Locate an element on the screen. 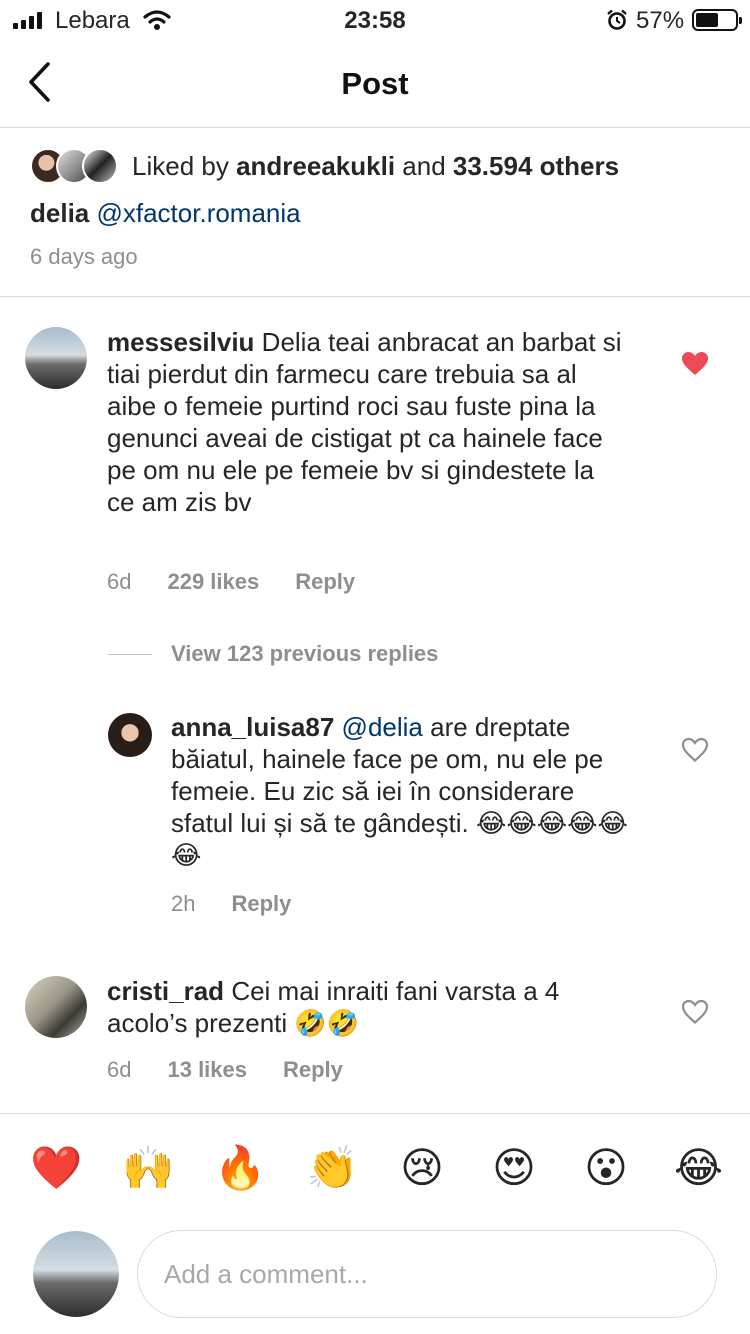 This screenshot has width=750, height=1334. caption-username: delia is located at coordinates (59, 213).